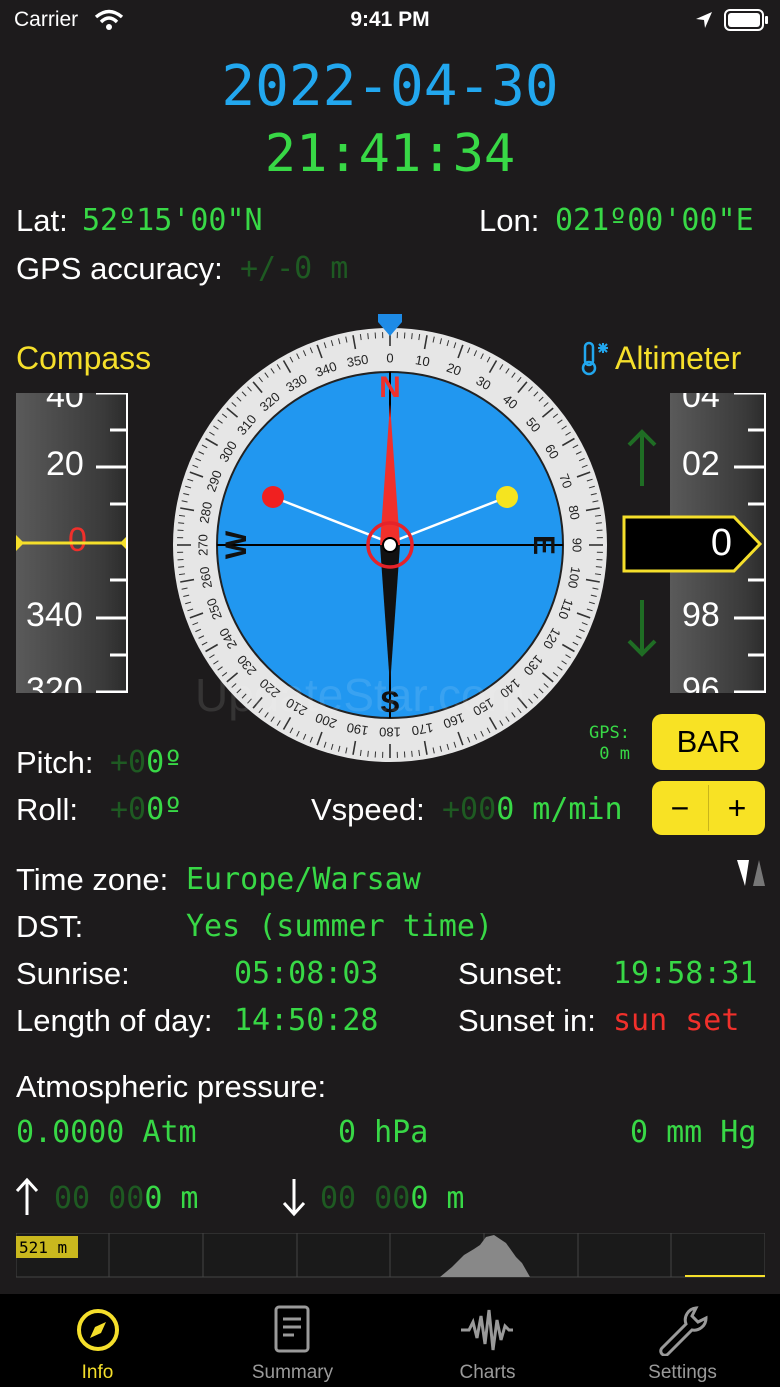  I want to click on timezone-label: Time zone:, so click(92, 879).